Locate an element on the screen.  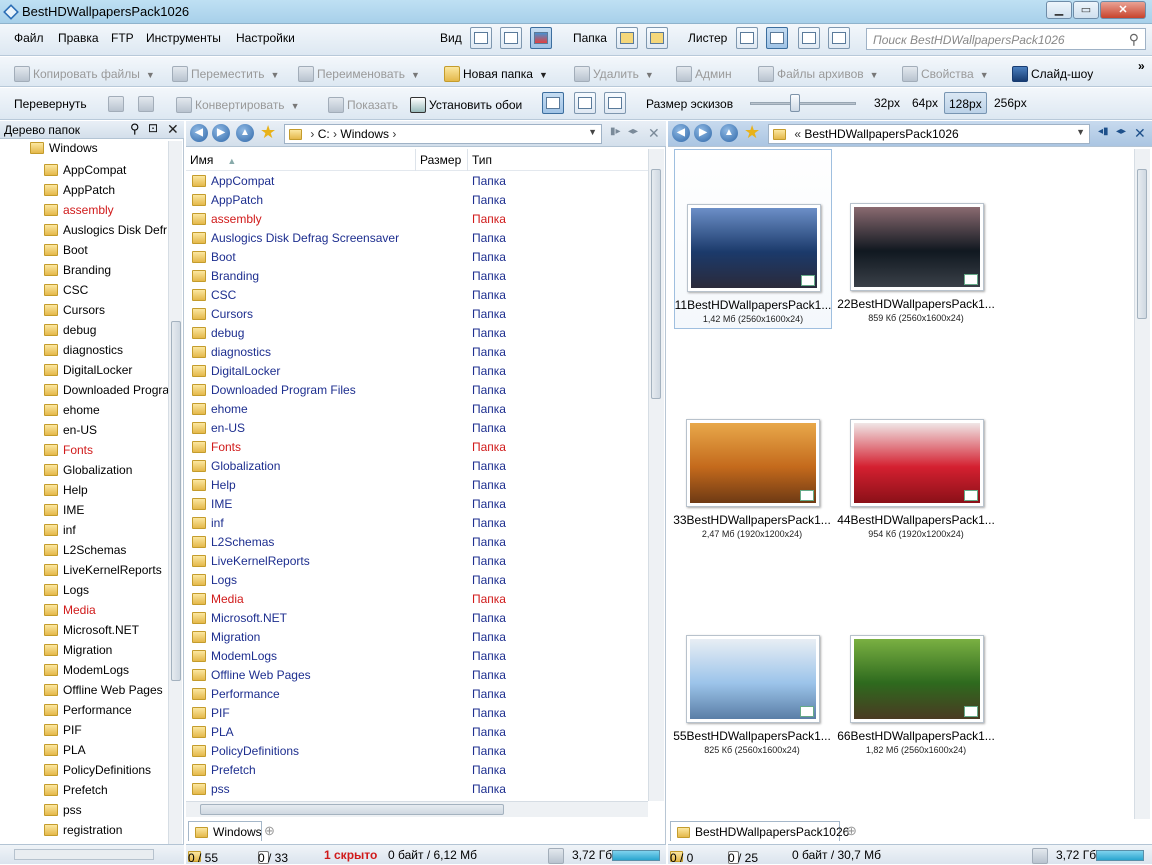
filmstrip-button is located at coordinates (615, 103).